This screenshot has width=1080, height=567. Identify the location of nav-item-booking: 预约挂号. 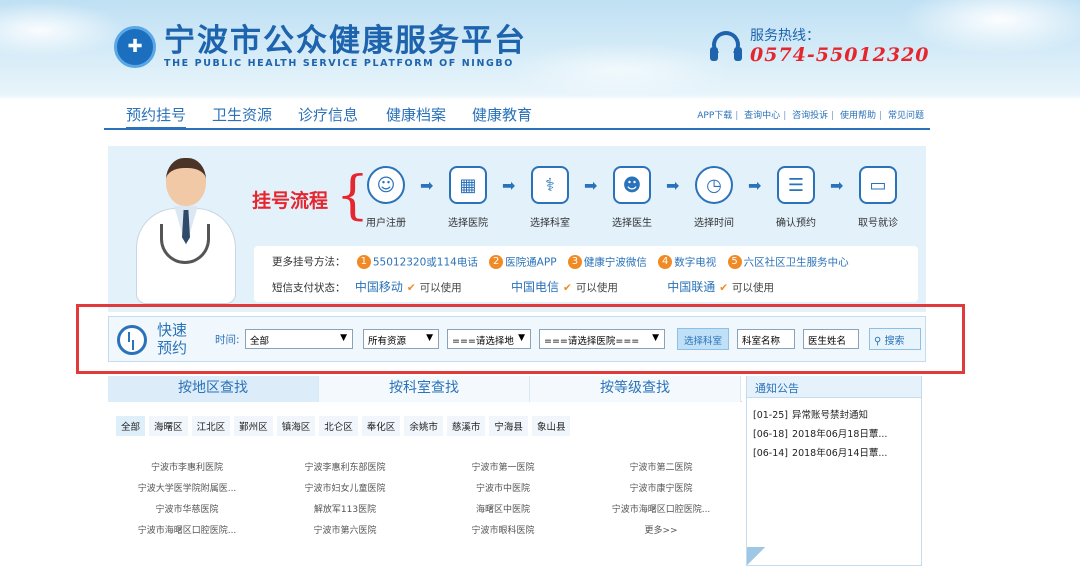
(156, 116).